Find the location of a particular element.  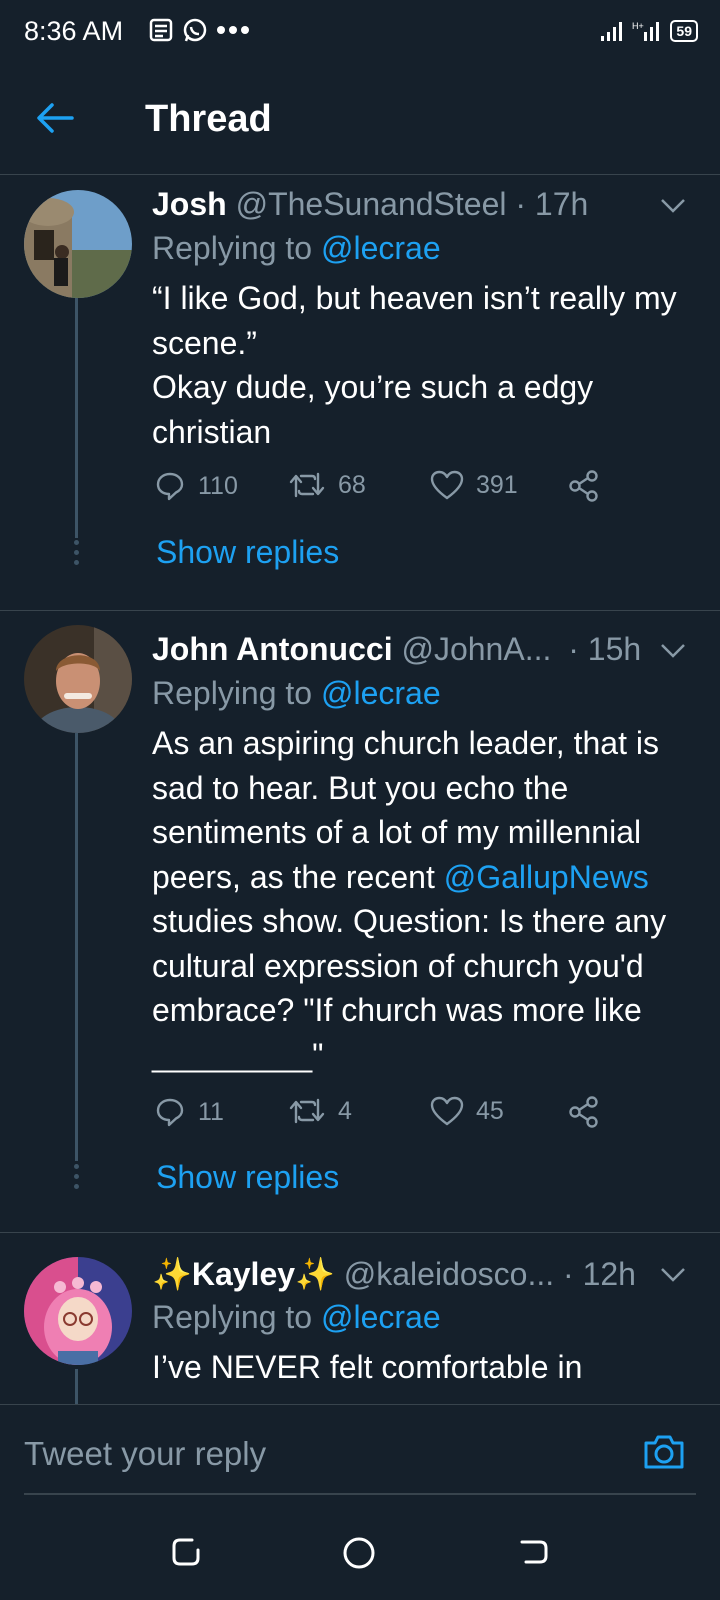

tweet-text-line: _________" is located at coordinates (238, 1054).